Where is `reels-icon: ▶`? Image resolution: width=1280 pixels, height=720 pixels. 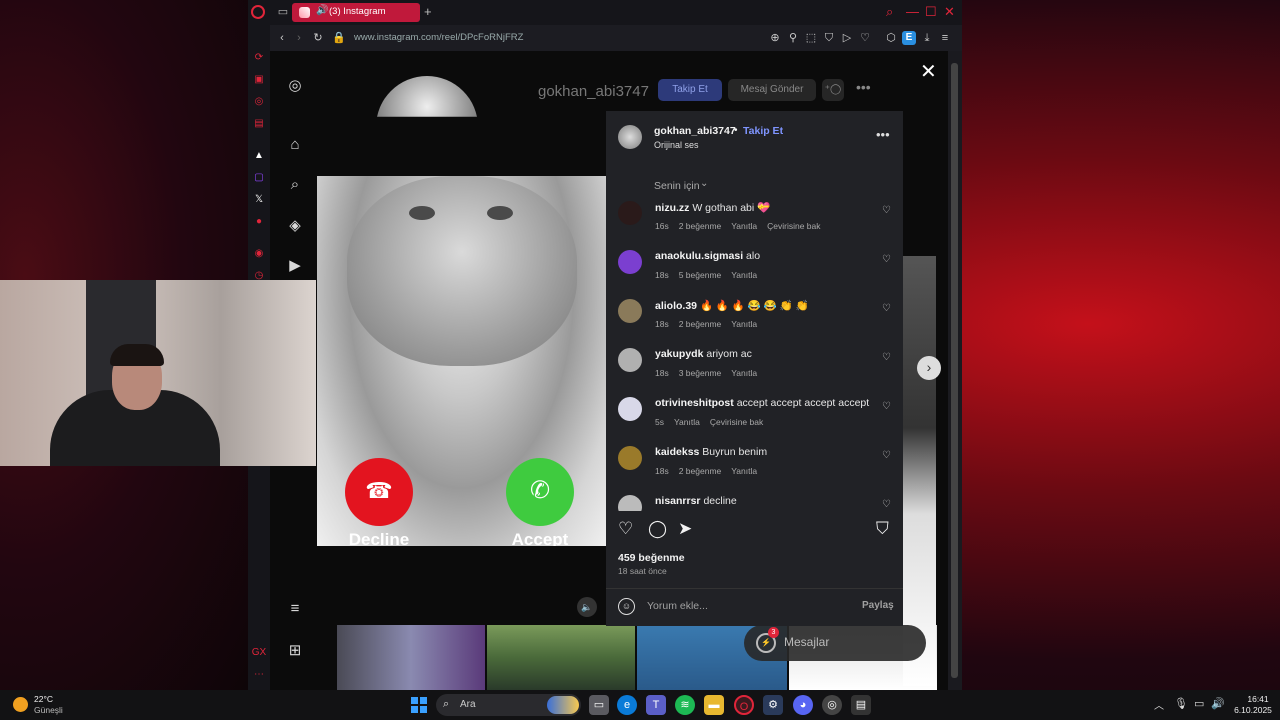
reels-icon: ▶ is located at coordinates (295, 266).